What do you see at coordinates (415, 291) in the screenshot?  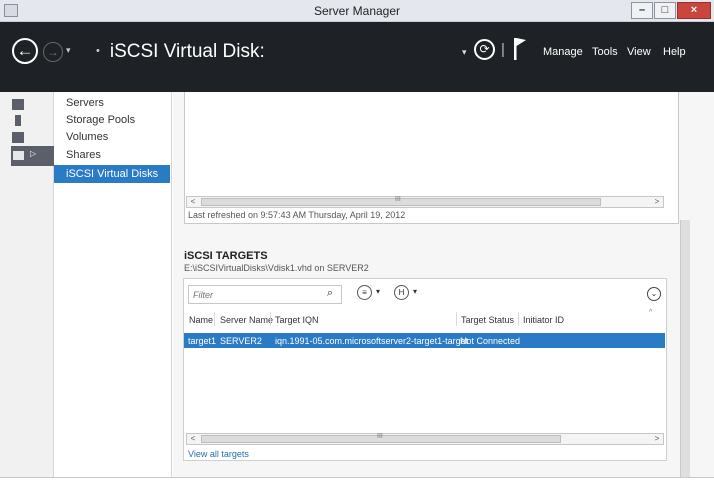 I see `save-query-dropdown-icon: ▾` at bounding box center [415, 291].